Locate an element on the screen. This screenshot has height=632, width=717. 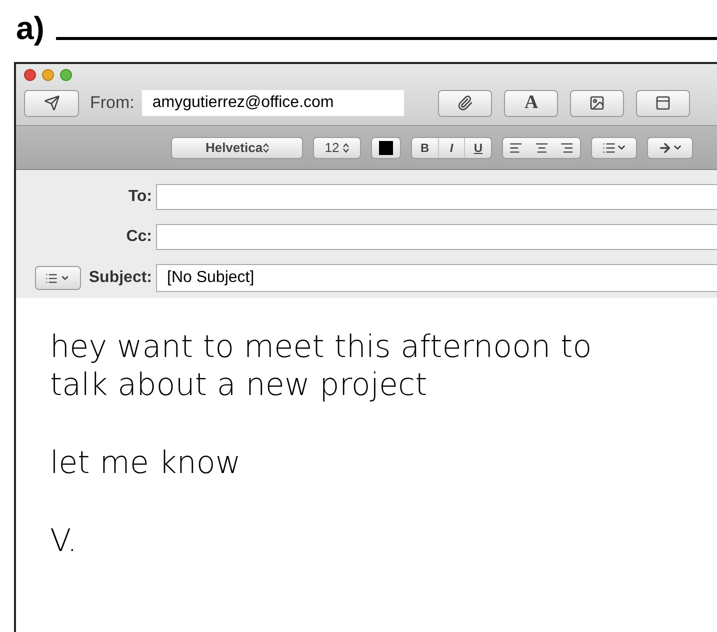
field-label: To: is located at coordinates (140, 197).